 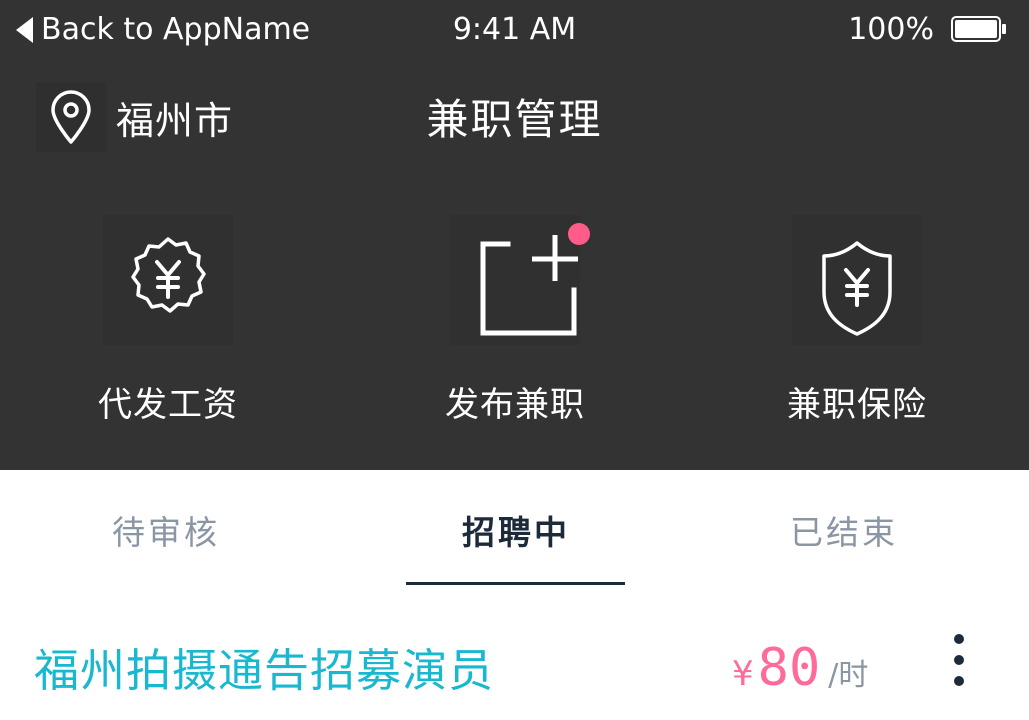 What do you see at coordinates (857, 405) in the screenshot?
I see `insurance-label: 兼职保险` at bounding box center [857, 405].